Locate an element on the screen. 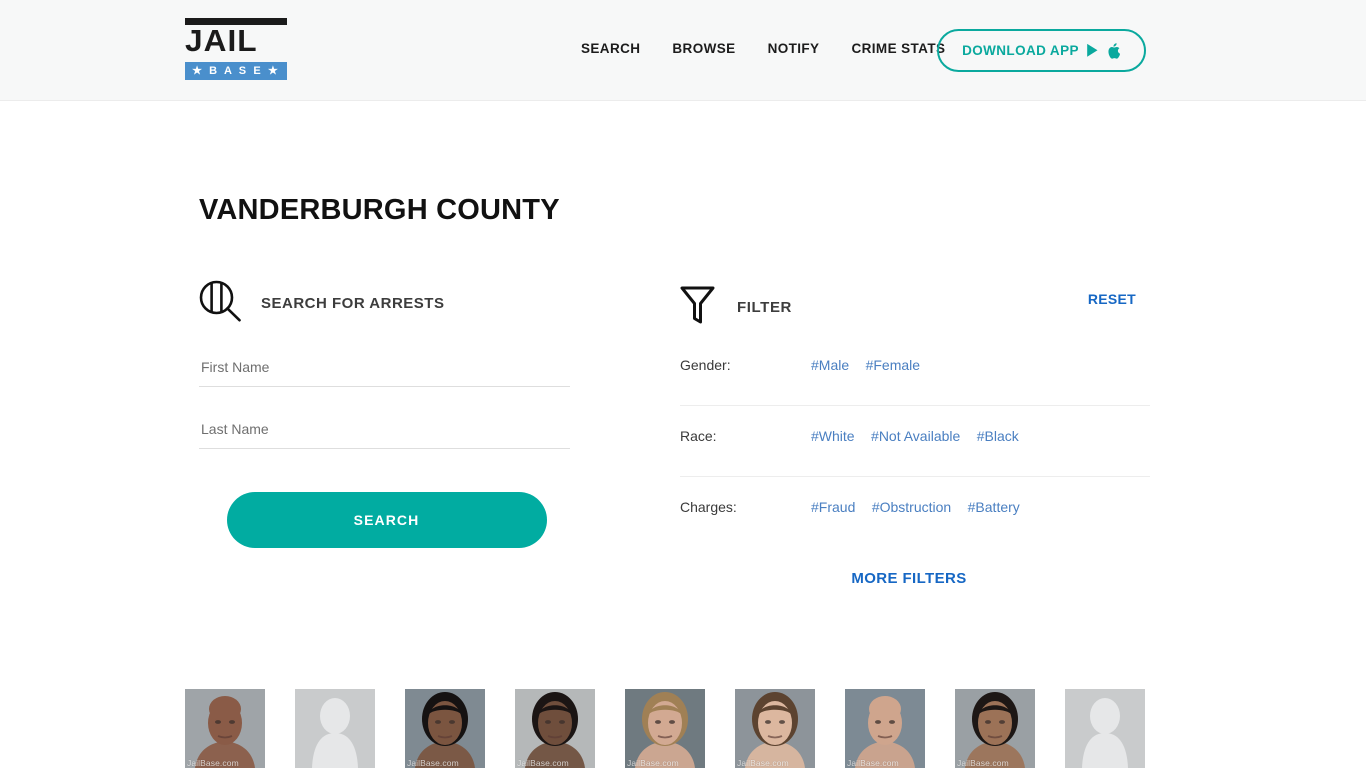  search-section-header: SEARCH FOR ARRESTS is located at coordinates (386, 303).